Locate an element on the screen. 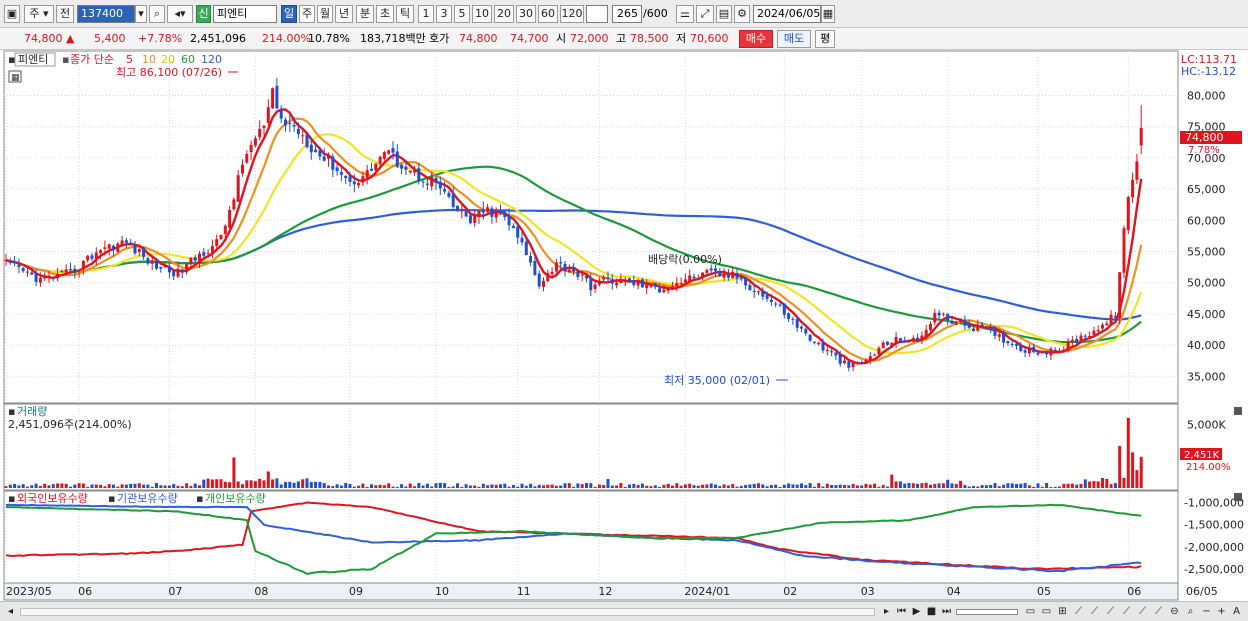  horizontal-scrollbar is located at coordinates (447, 612).